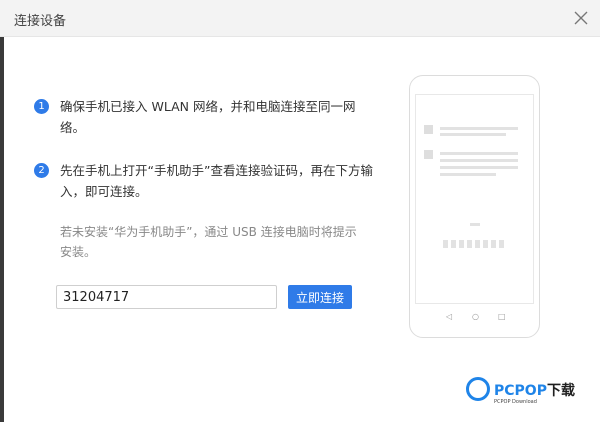 The width and height of the screenshot is (600, 422). Describe the element at coordinates (449, 316) in the screenshot. I see `back-icon: ◁` at that location.